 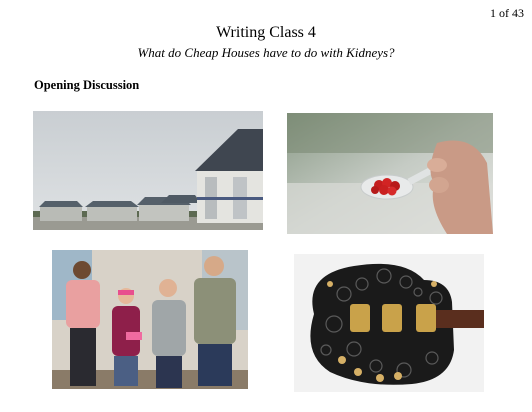 I want to click on group-photo, so click(x=150, y=319).